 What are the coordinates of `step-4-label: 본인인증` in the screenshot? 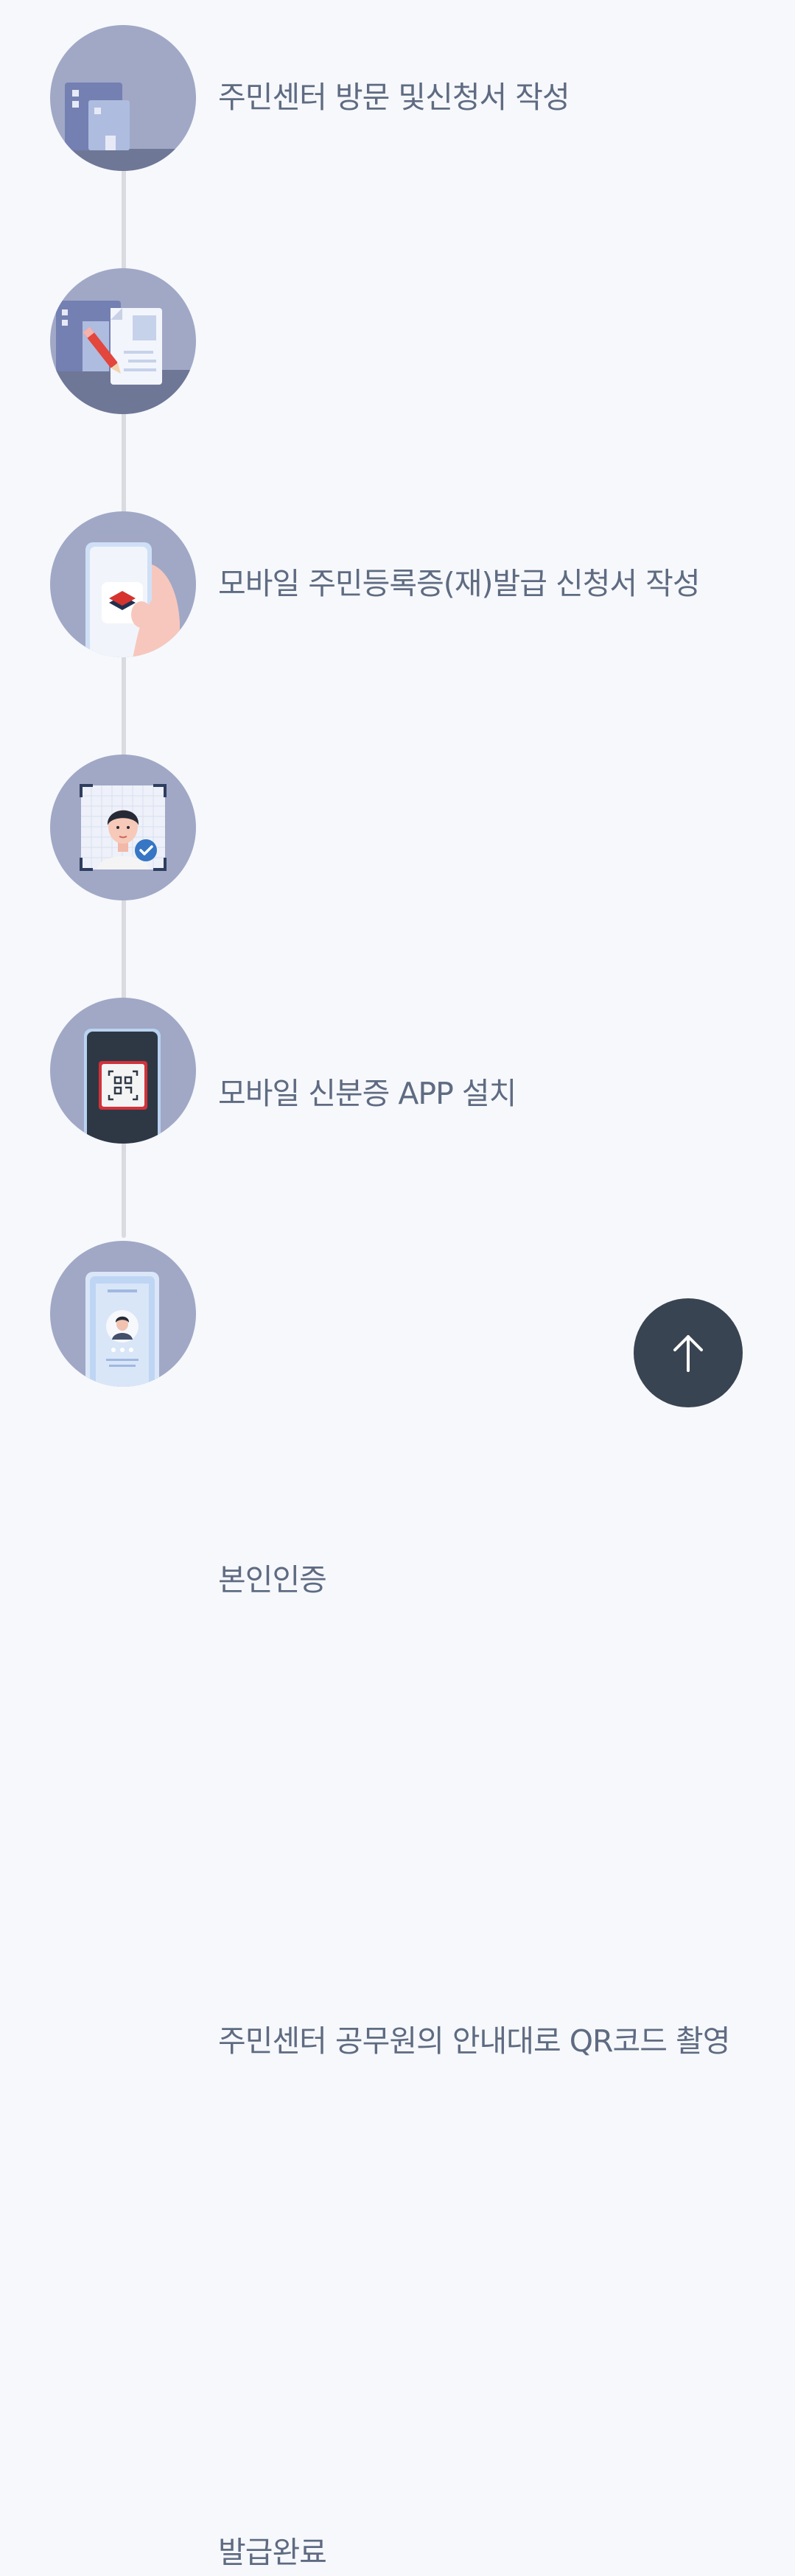 It's located at (272, 1579).